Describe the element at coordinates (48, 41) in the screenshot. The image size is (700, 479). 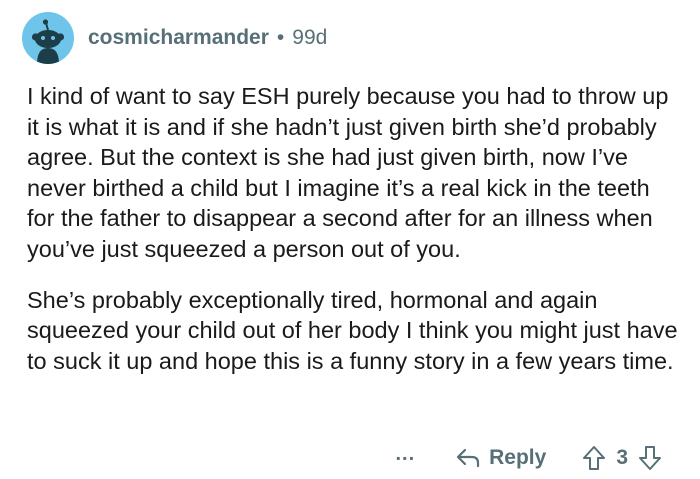
I see `reddit-snoo-icon` at that location.